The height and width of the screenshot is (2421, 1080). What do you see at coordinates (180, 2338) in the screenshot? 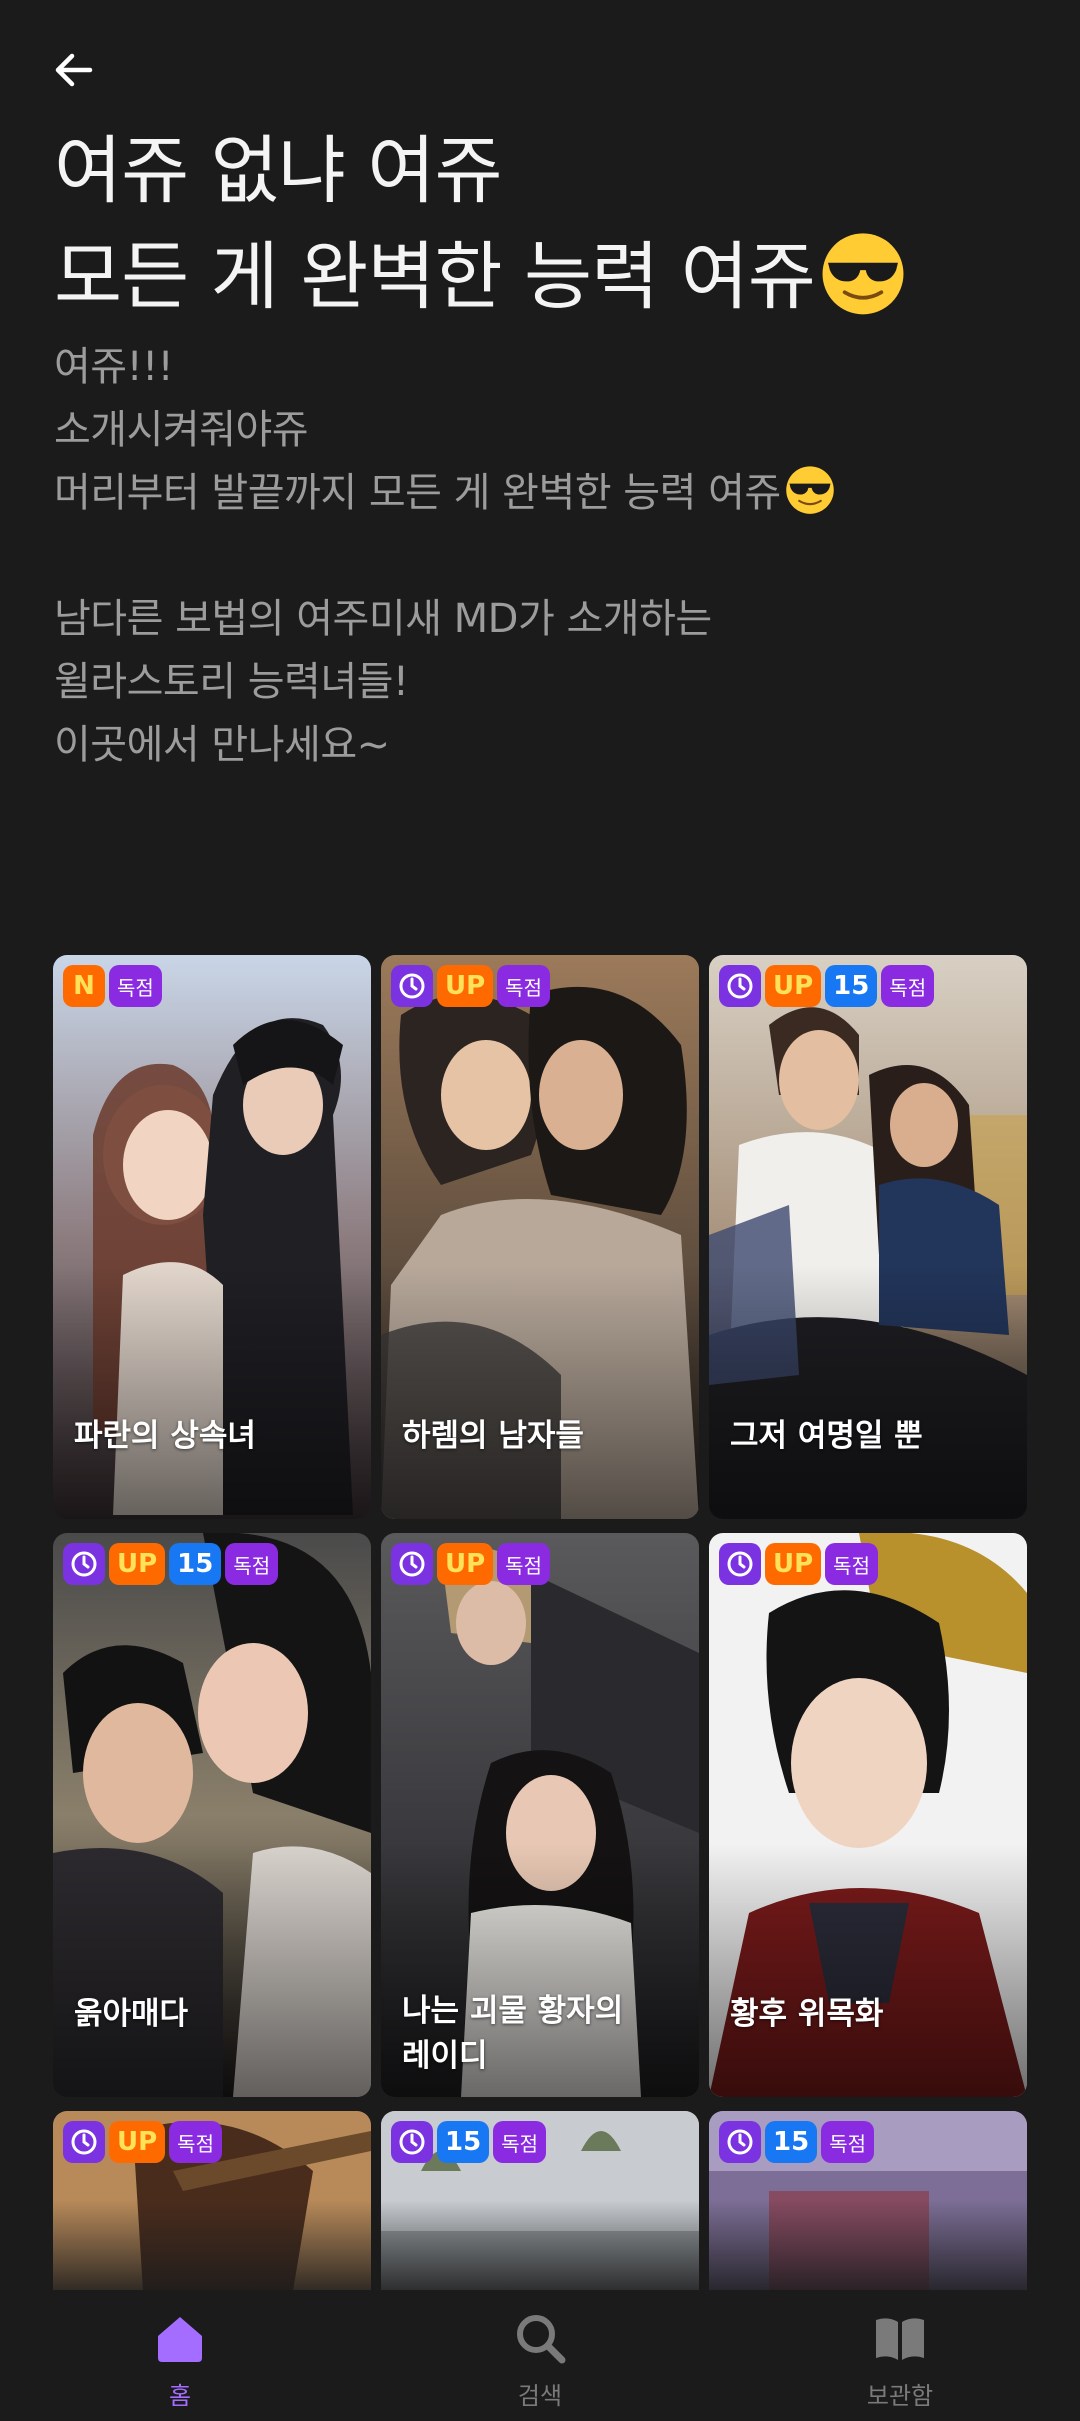
I see `home-icon` at bounding box center [180, 2338].